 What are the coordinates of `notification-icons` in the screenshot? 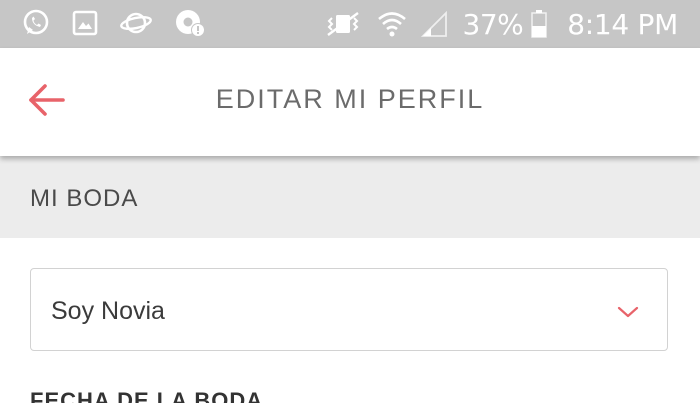 It's located at (114, 25).